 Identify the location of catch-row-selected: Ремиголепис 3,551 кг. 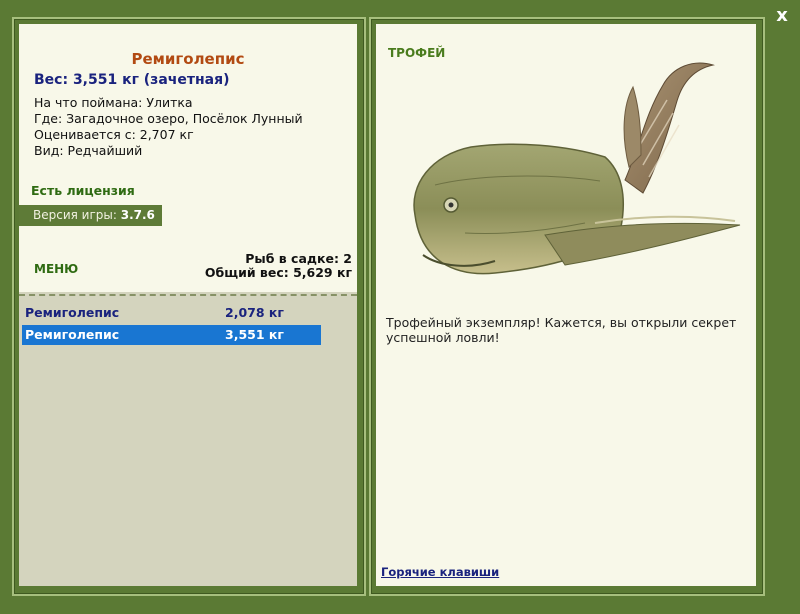
(171, 335).